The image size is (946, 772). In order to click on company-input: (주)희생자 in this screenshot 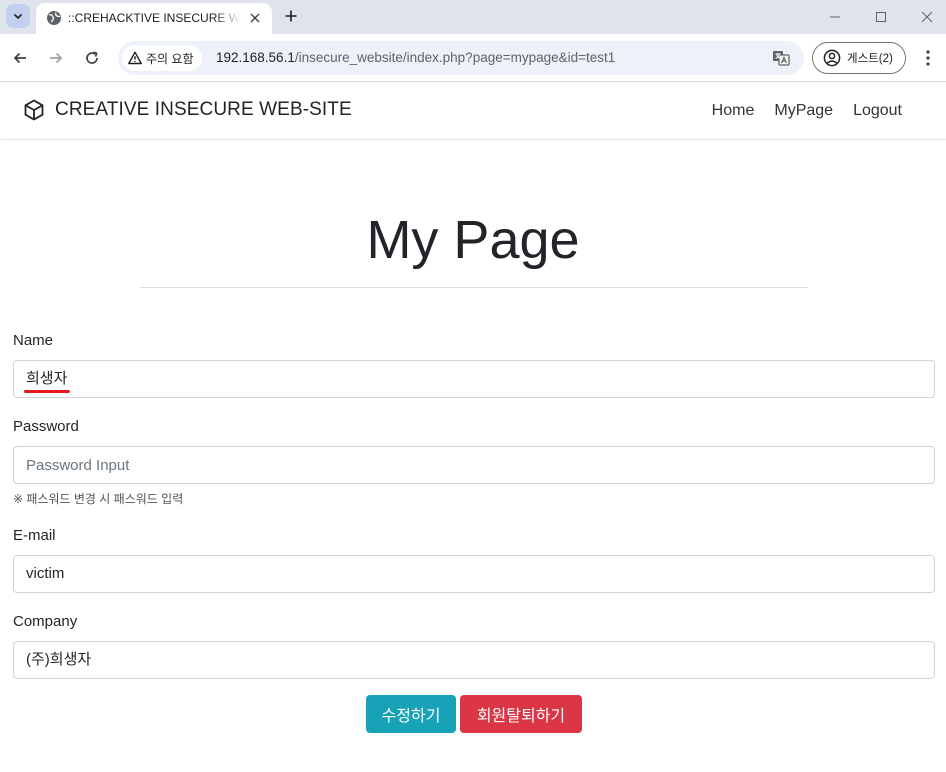, I will do `click(474, 660)`.